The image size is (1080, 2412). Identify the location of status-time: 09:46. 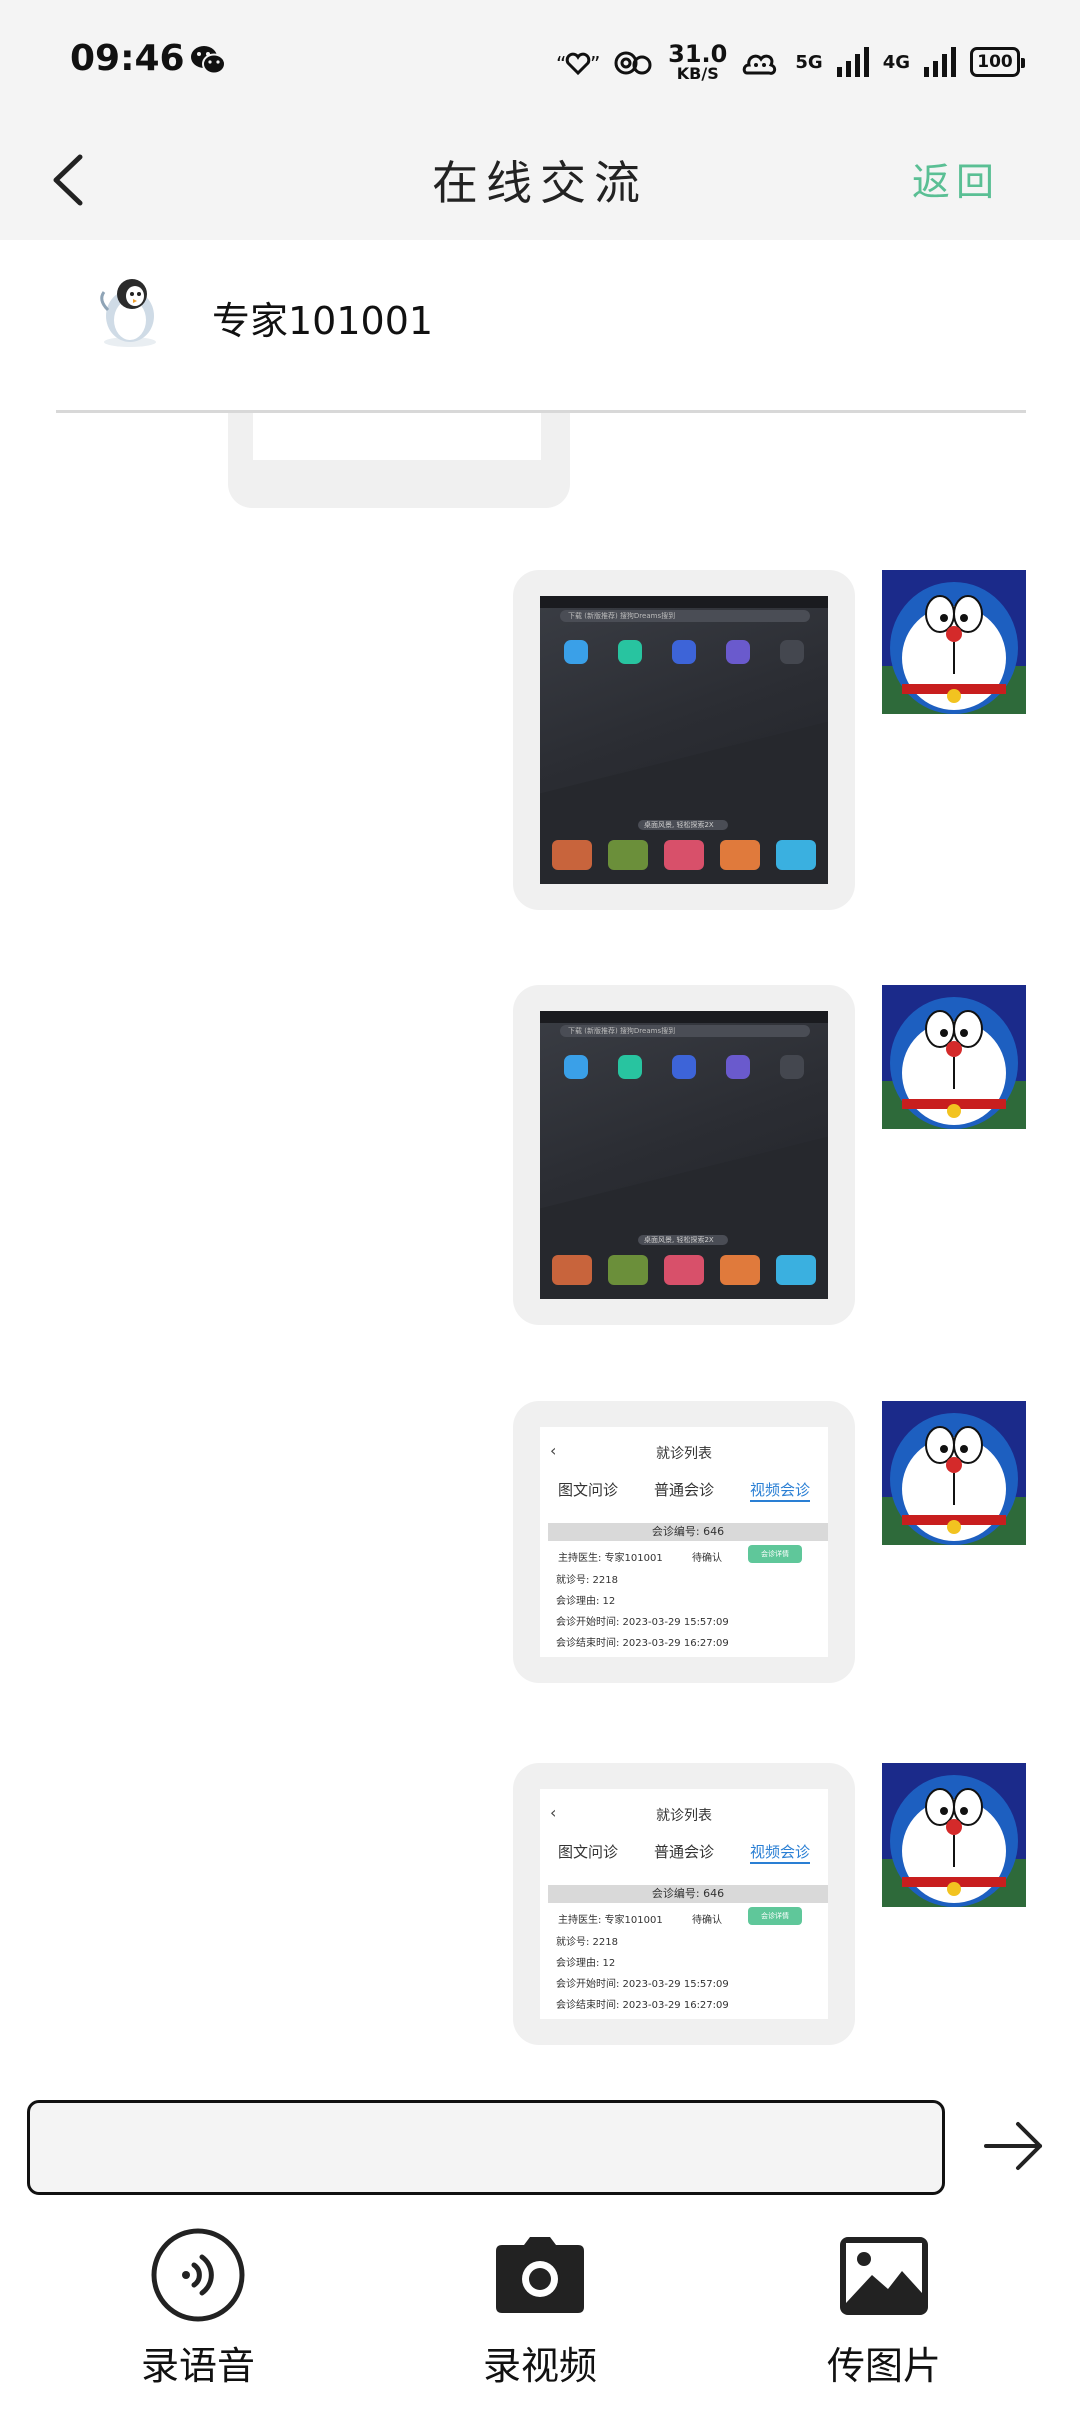
(127, 58).